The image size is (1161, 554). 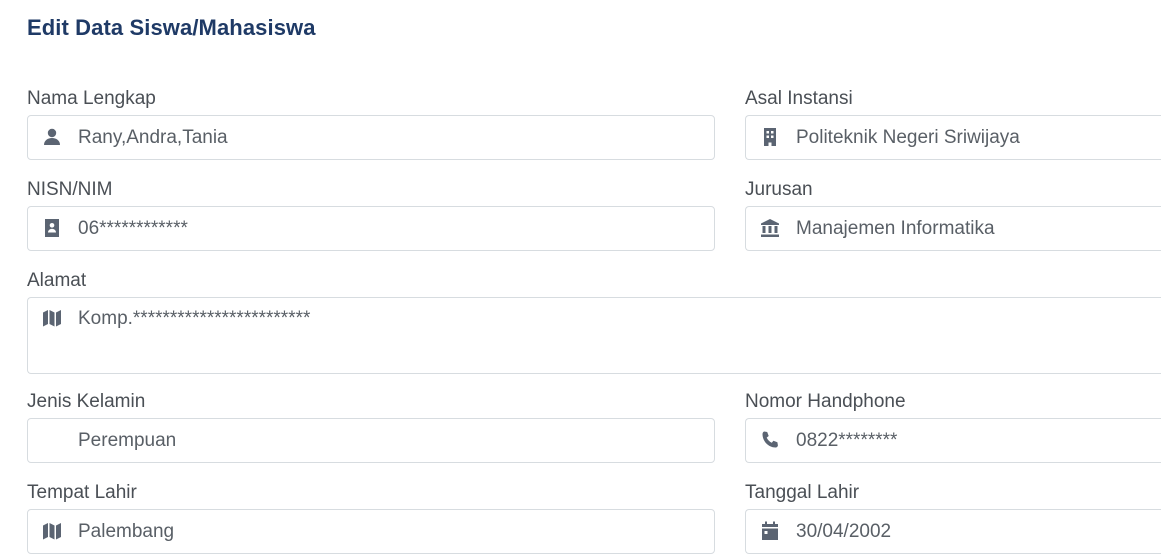 I want to click on jurusan-field: Manajemen Informatika, so click(x=953, y=228).